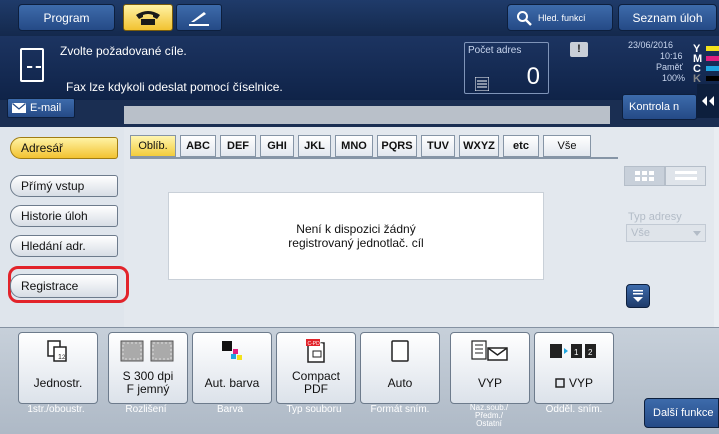  I want to click on search-function-button: Hled. funkcí, so click(560, 17).